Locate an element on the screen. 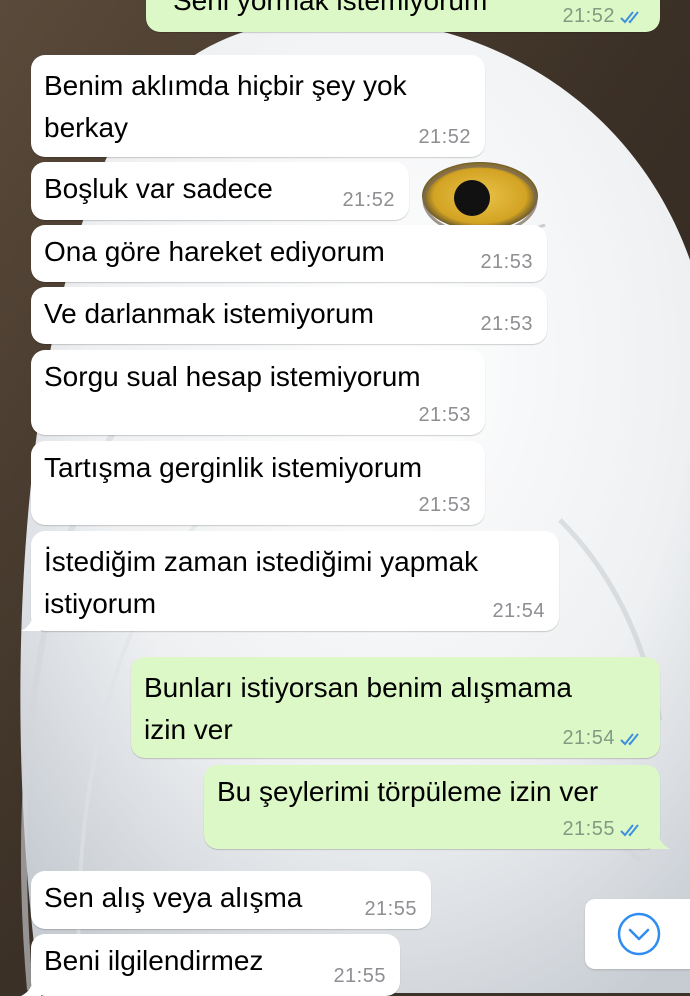 This screenshot has height=996, width=690. chevron-down-circle-icon is located at coordinates (639, 934).